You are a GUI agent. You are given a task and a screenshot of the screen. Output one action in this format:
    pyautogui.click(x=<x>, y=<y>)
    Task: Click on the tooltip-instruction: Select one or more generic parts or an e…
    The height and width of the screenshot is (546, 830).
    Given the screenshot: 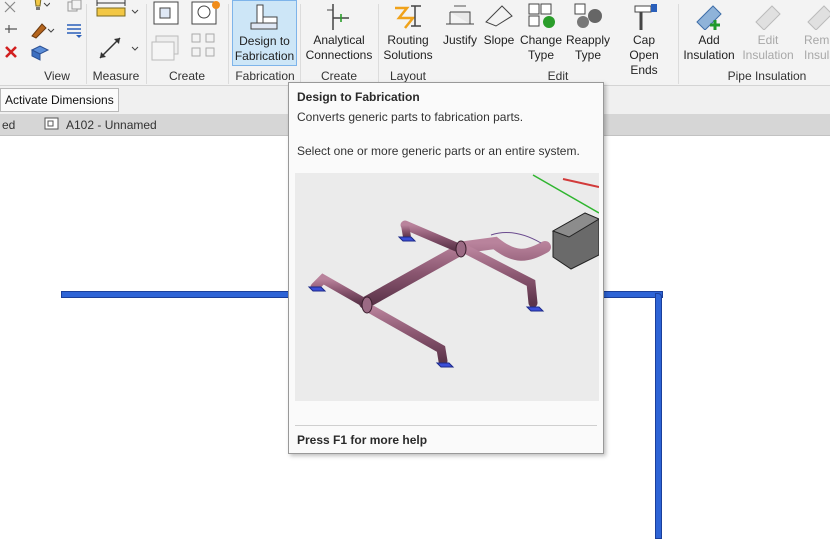 What is the action you would take?
    pyautogui.click(x=438, y=151)
    